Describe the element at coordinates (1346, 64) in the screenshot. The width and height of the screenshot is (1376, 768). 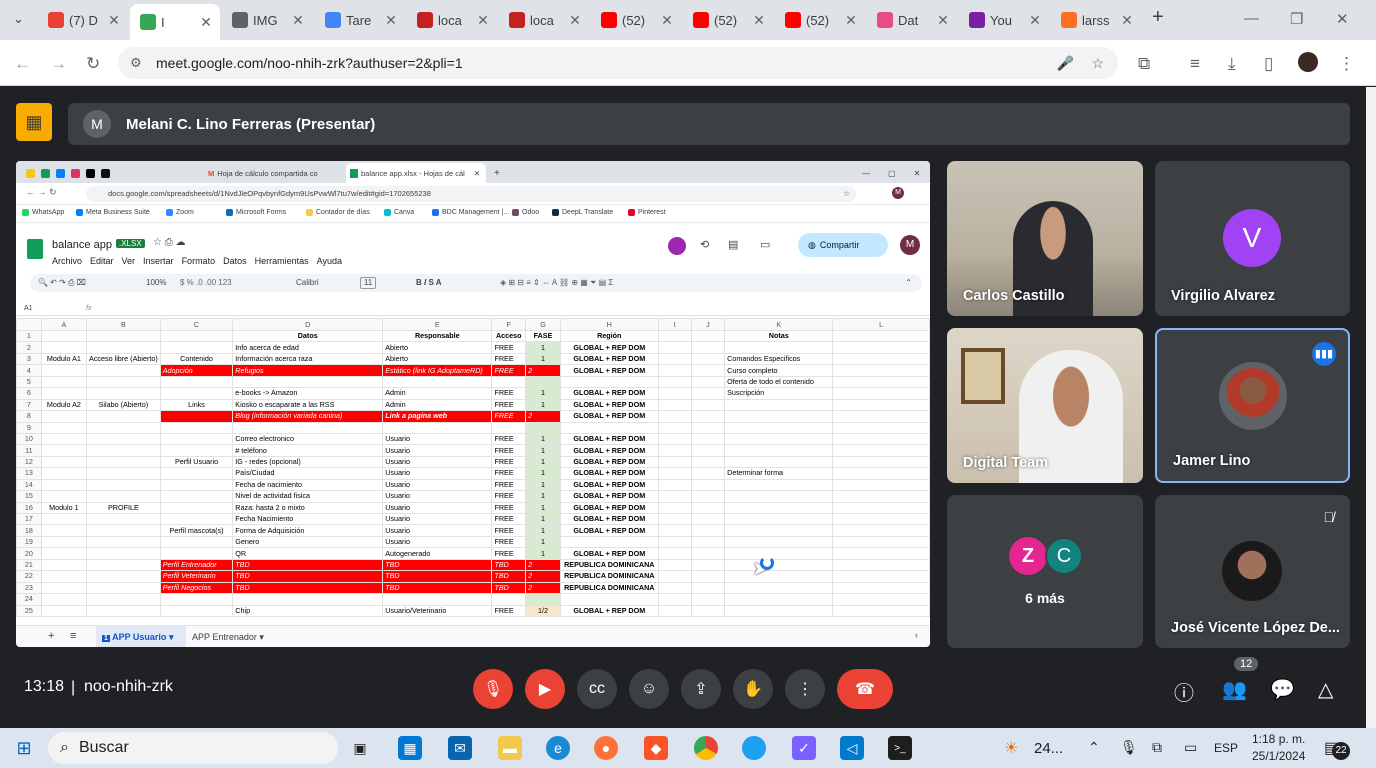
I see `browser-menu-icon: ⋮` at that location.